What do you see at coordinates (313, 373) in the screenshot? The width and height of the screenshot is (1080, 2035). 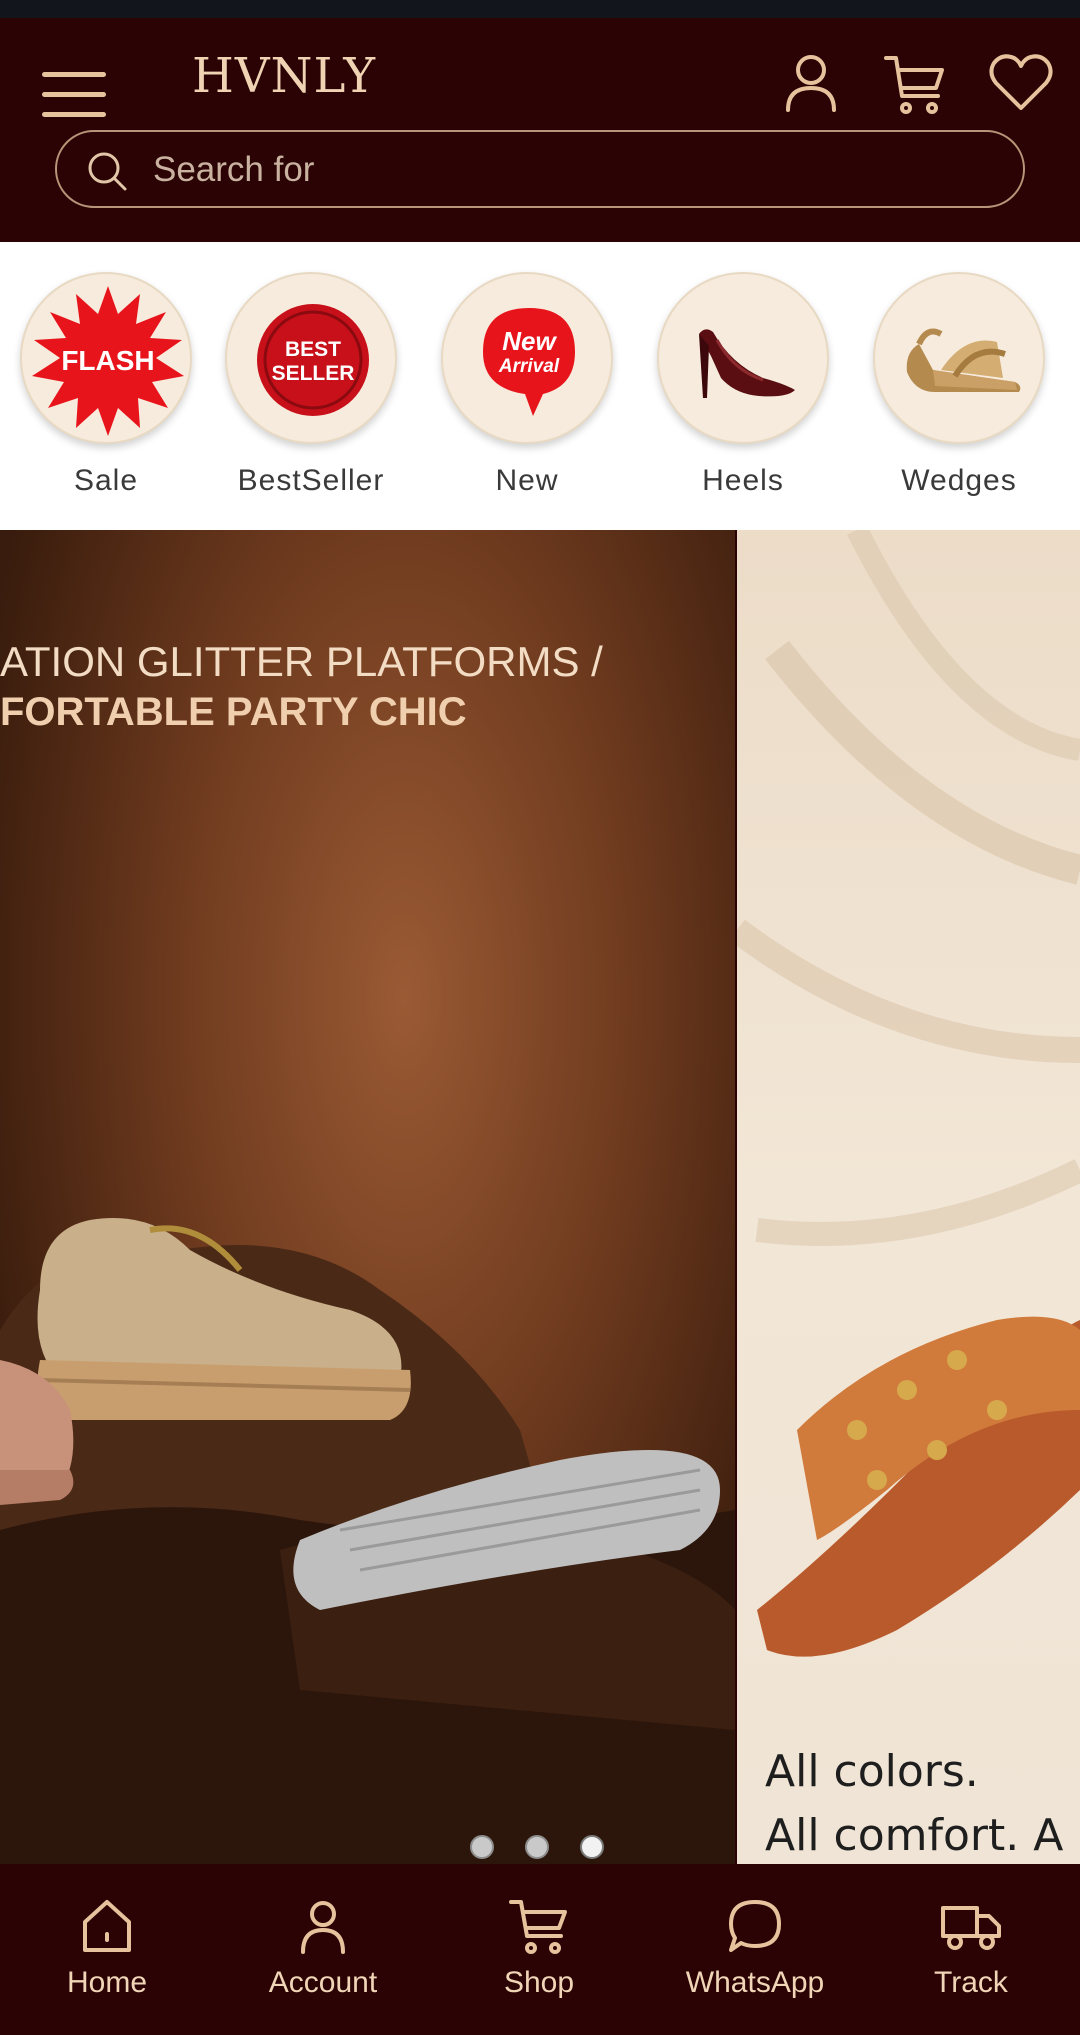 I see `svg-text: SELLER` at bounding box center [313, 373].